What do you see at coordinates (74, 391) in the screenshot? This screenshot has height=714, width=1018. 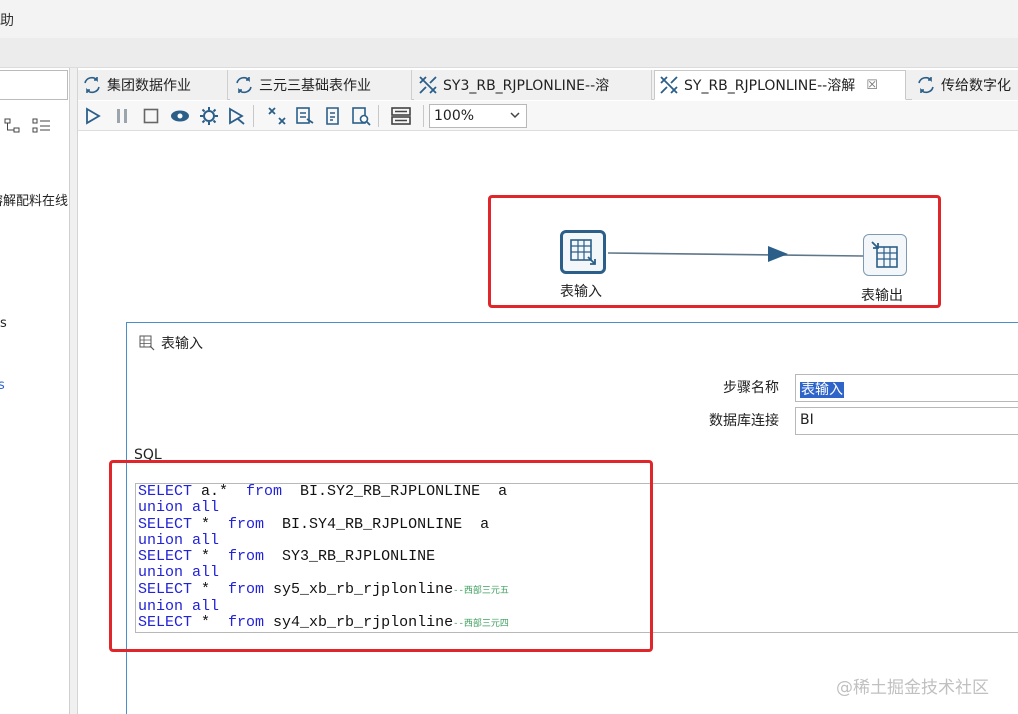 I see `panel-splitter` at bounding box center [74, 391].